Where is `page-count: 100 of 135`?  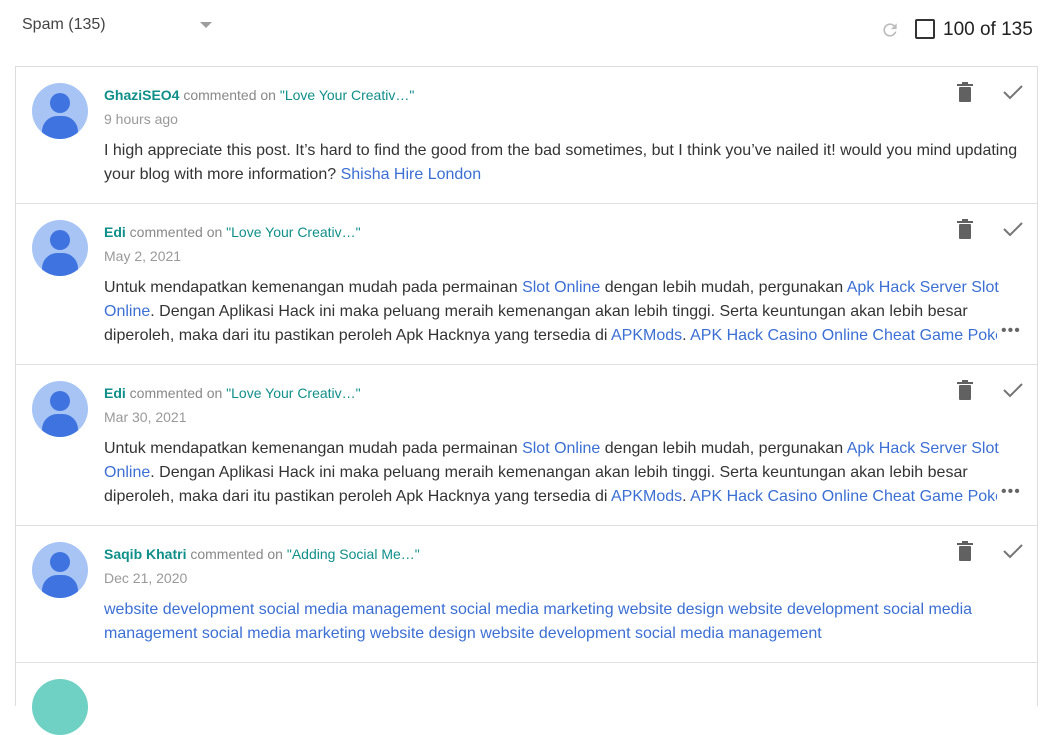 page-count: 100 of 135 is located at coordinates (988, 29).